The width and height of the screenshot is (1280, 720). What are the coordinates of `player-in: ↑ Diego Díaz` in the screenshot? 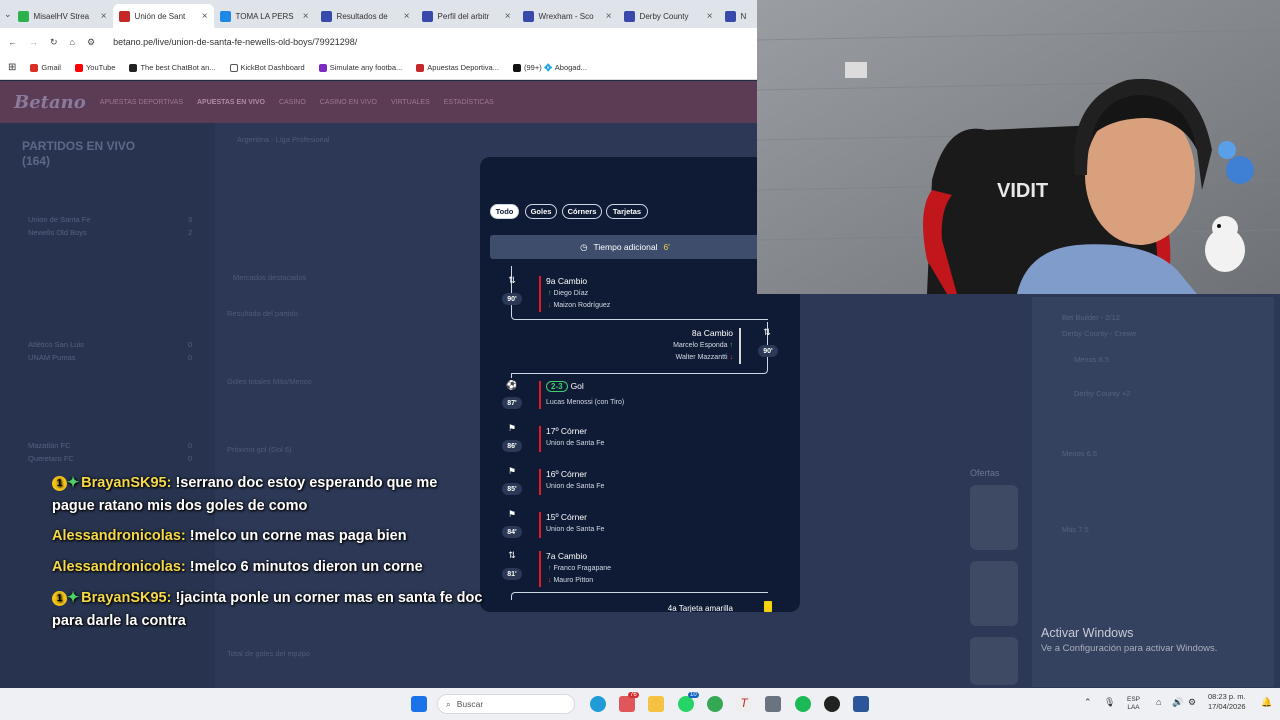 It's located at (568, 293).